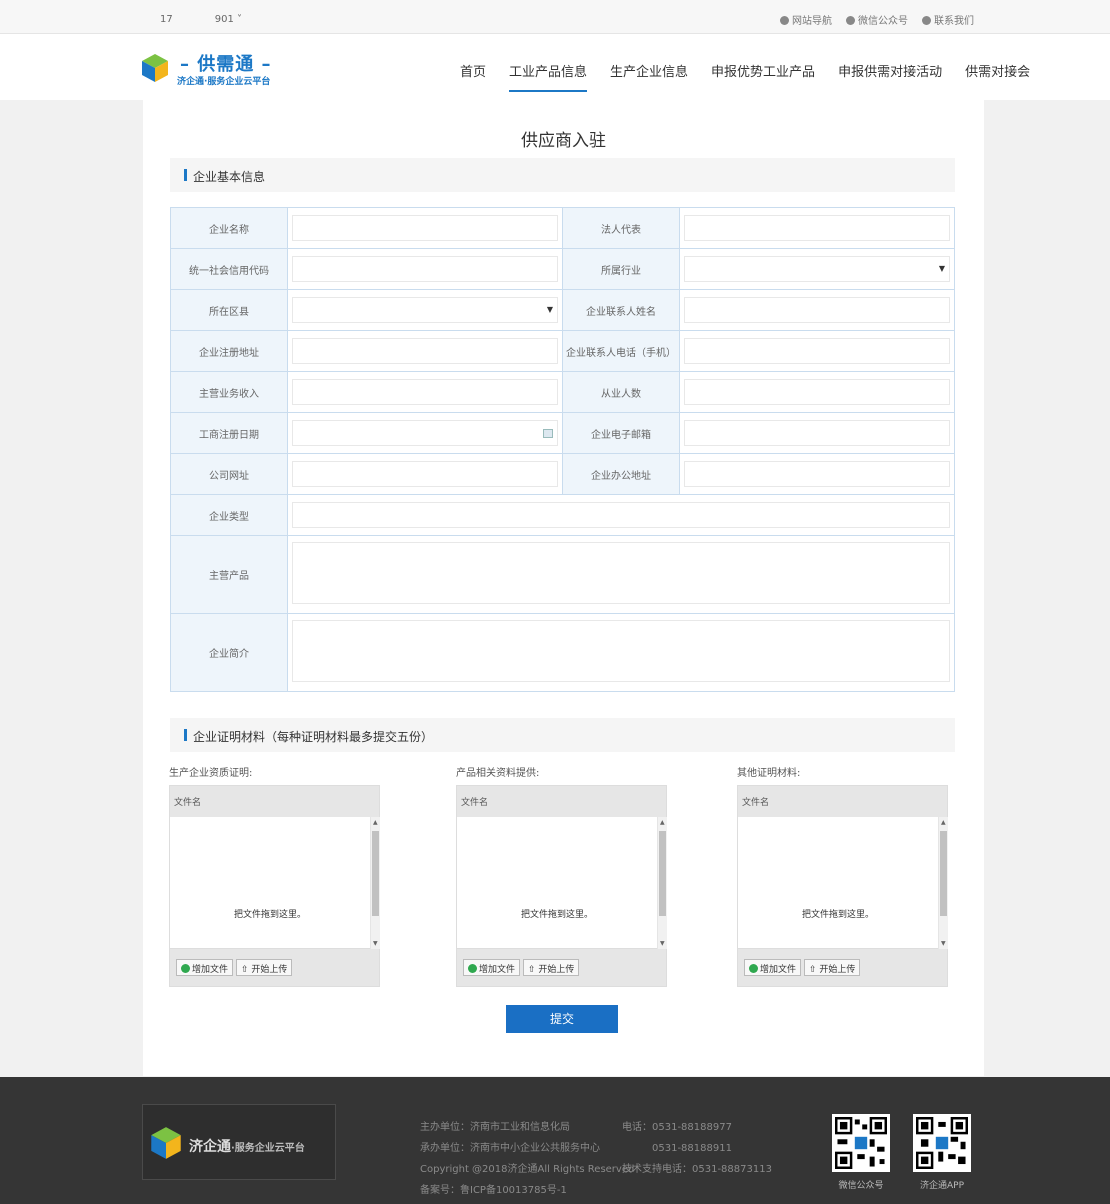 The width and height of the screenshot is (1110, 1204). Describe the element at coordinates (548, 76) in the screenshot. I see `nav-industrial-products: 工业产品信息` at that location.